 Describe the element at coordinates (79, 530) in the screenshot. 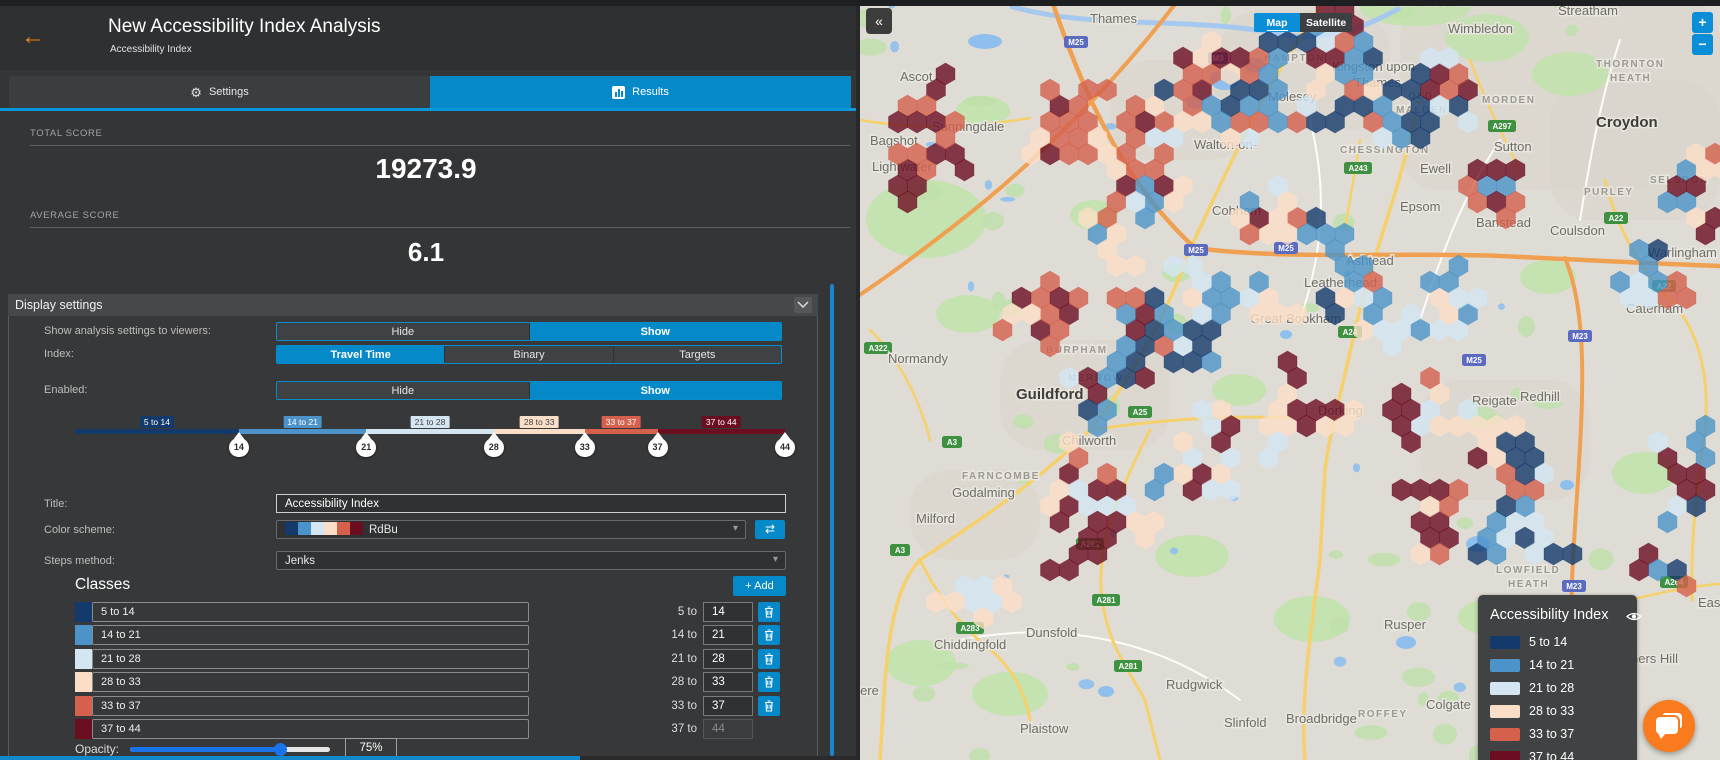

I see `color-scheme-label: Color scheme:` at that location.